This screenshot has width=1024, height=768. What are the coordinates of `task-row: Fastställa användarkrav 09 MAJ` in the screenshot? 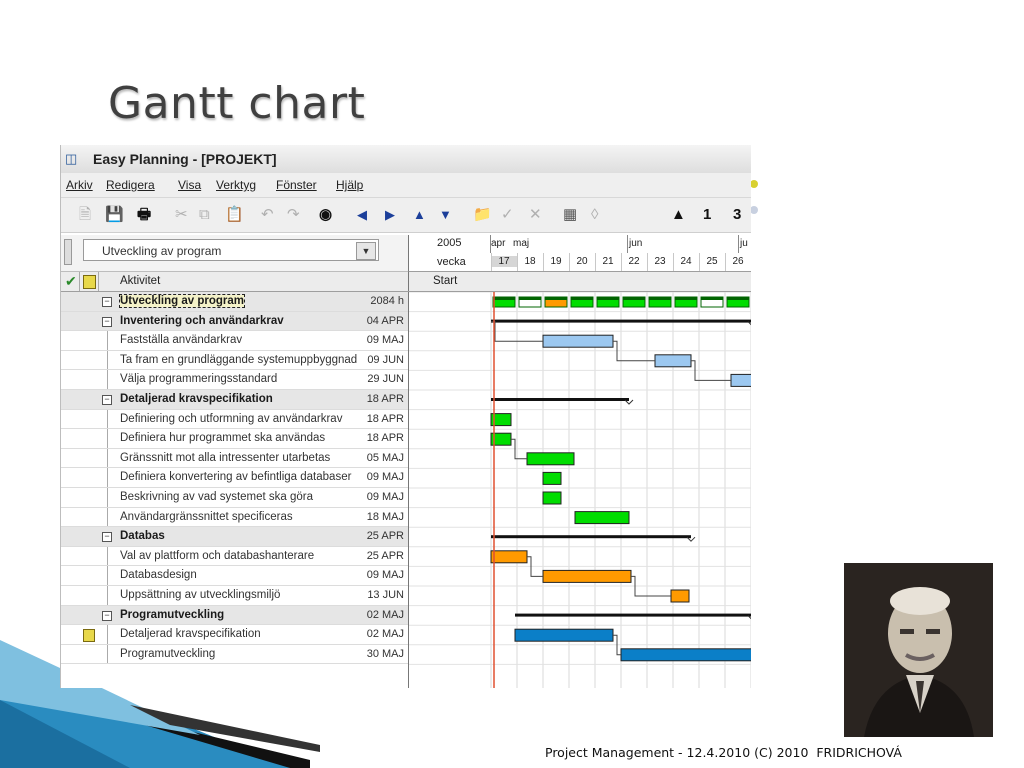 It's located at (234, 341).